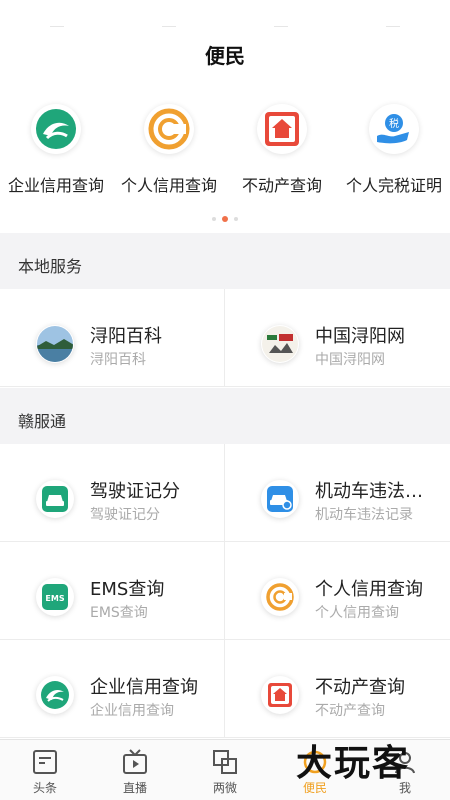 This screenshot has height=800, width=450. What do you see at coordinates (364, 515) in the screenshot?
I see `service-subtitle: 机动车违法记录` at bounding box center [364, 515].